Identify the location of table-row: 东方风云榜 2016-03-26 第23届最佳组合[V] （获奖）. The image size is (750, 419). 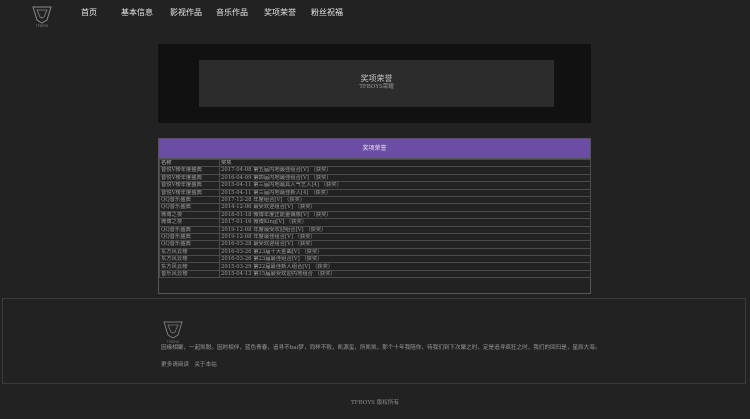
(375, 259).